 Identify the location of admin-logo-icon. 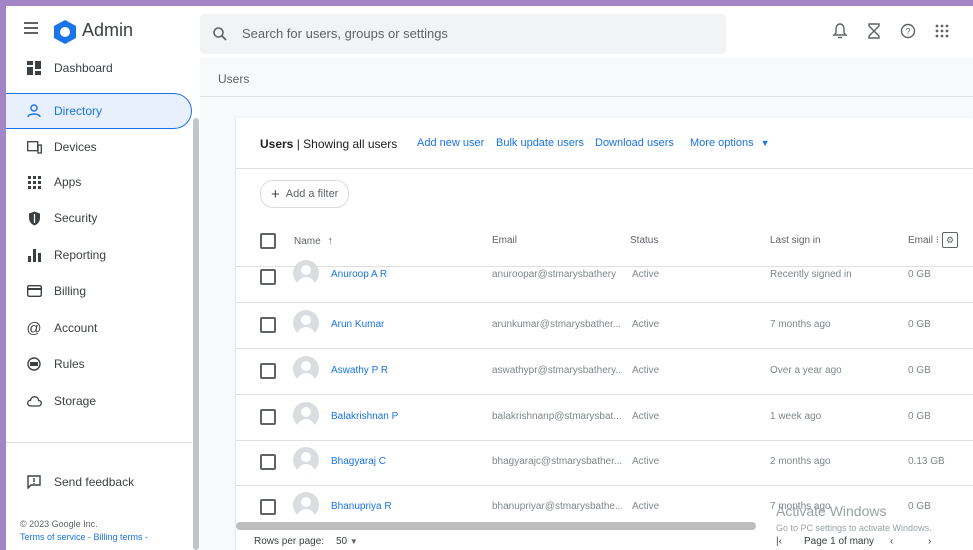
(65, 32).